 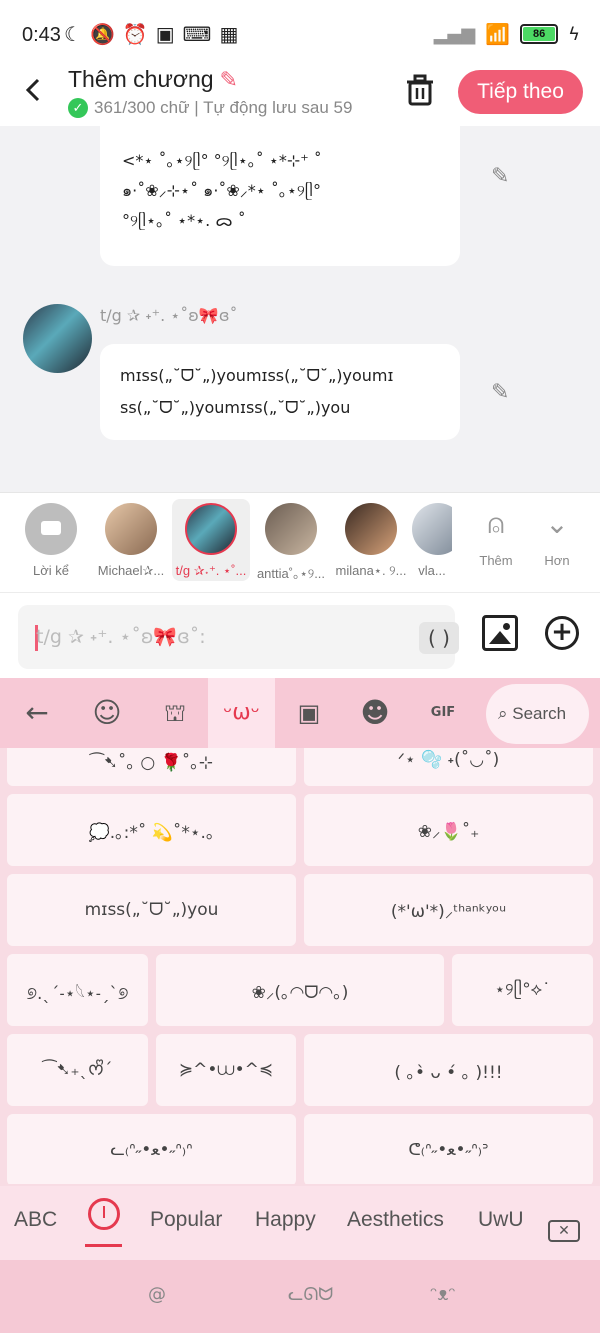 What do you see at coordinates (175, 713) in the screenshot?
I see `sticker-icon: ⛫` at bounding box center [175, 713].